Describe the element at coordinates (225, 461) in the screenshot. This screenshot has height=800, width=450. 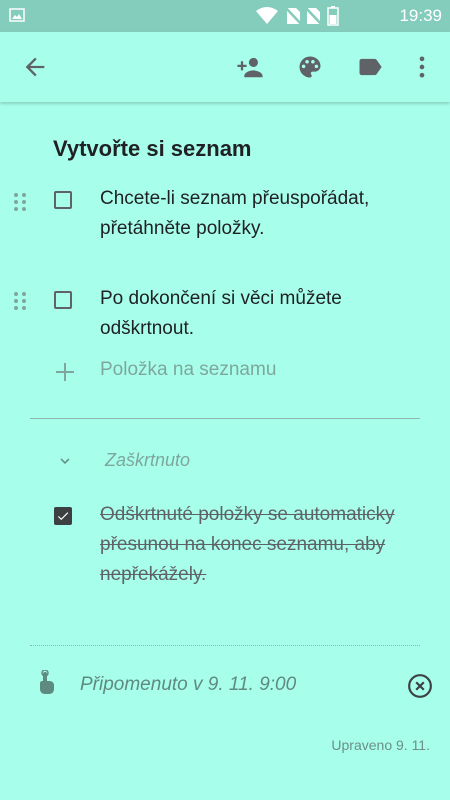
I see `checked-section-toggle: Zaškrtnuto` at that location.